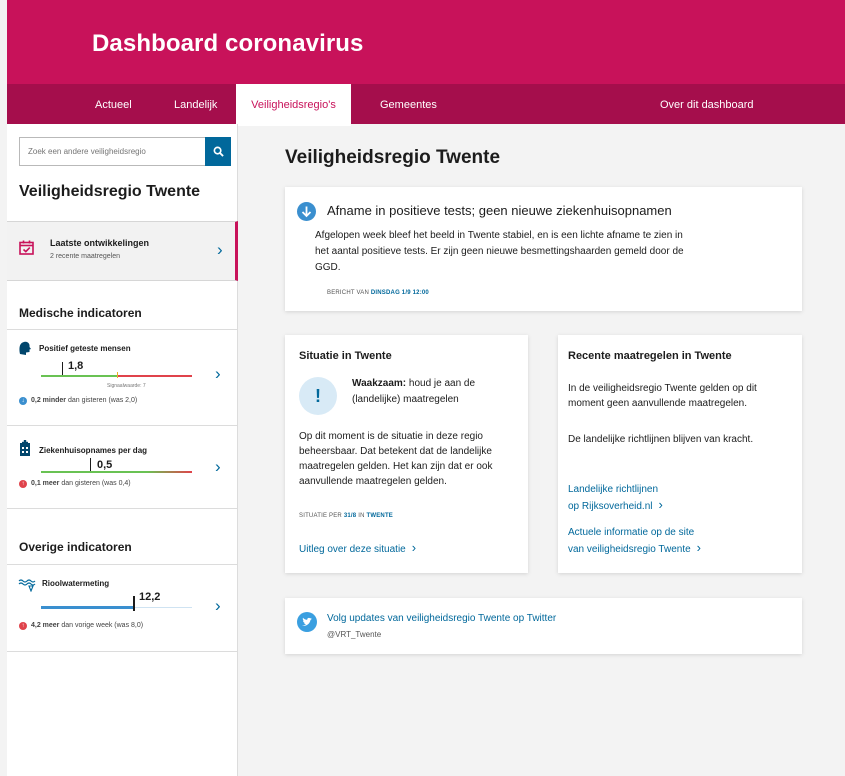  Describe the element at coordinates (100, 243) in the screenshot. I see `latest-developments-title: Laatste ontwikkelingen` at that location.